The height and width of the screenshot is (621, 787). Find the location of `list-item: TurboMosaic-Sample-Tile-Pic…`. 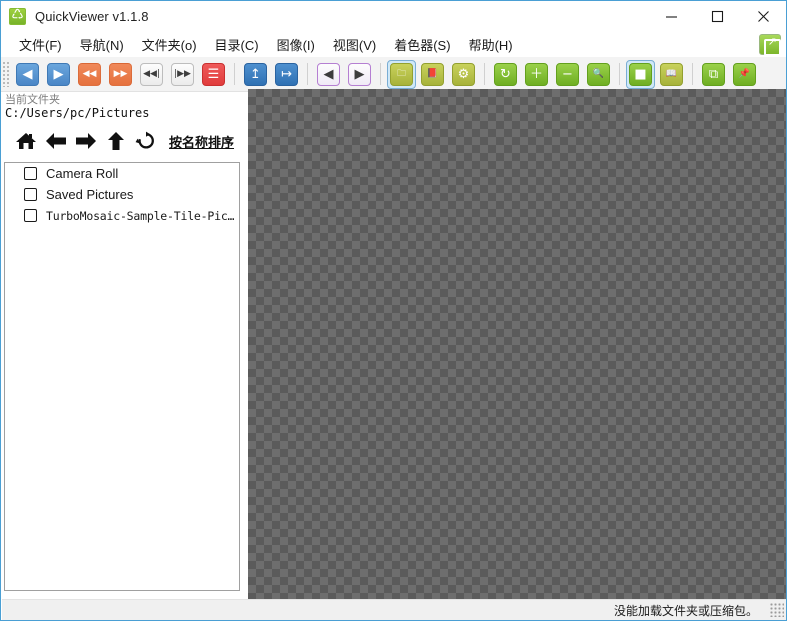

list-item: TurboMosaic-Sample-Tile-Pic… is located at coordinates (122, 215).